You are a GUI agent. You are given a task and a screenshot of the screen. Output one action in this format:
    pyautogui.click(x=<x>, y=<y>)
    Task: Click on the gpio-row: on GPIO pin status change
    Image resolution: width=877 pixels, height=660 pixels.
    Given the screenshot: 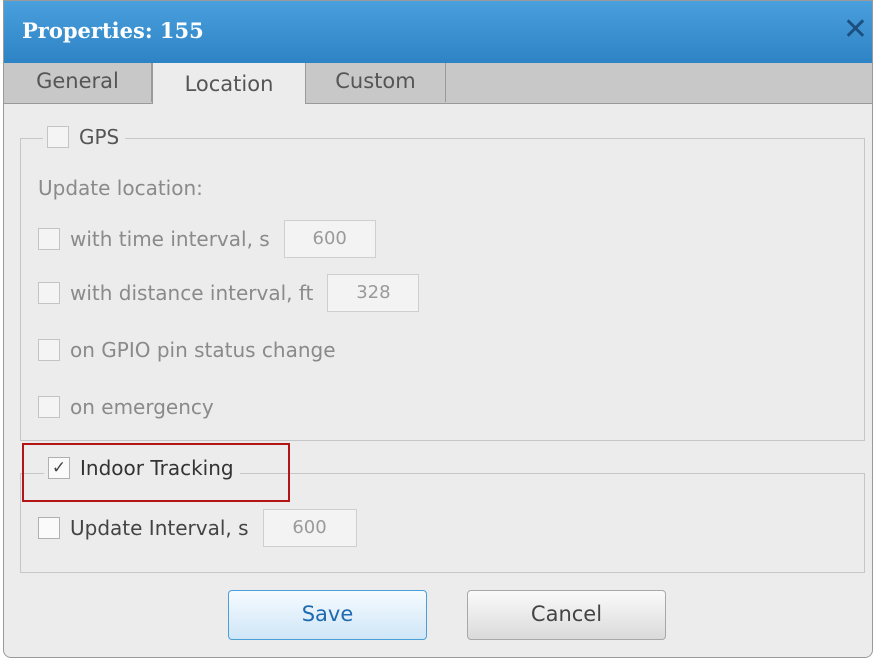 What is the action you would take?
    pyautogui.click(x=187, y=350)
    